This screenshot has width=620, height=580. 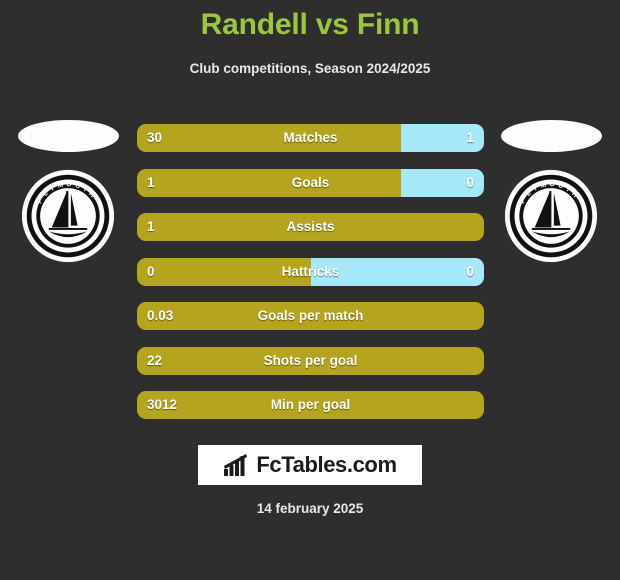 I want to click on bar-chart-icon, so click(x=236, y=465).